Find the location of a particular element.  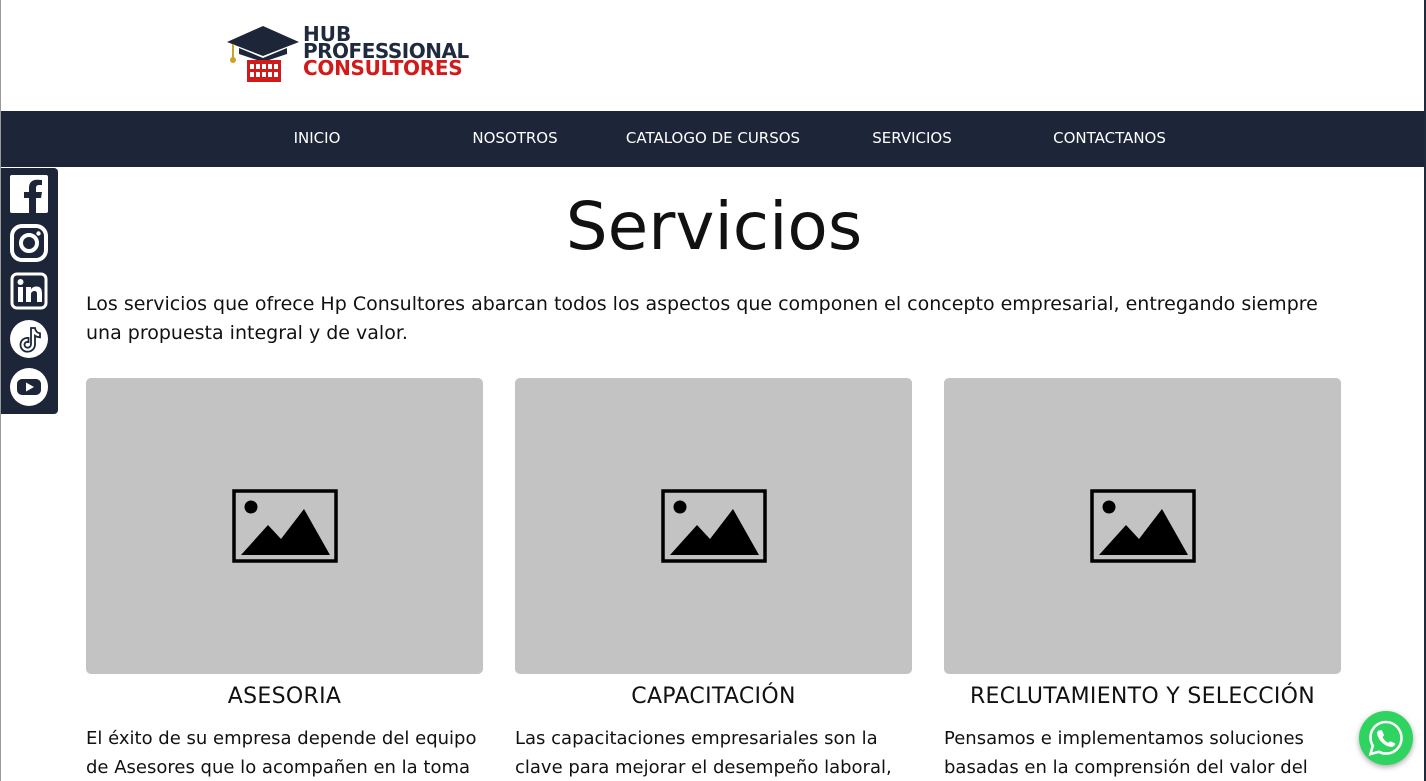

card-image-reclutamiento is located at coordinates (1142, 526).